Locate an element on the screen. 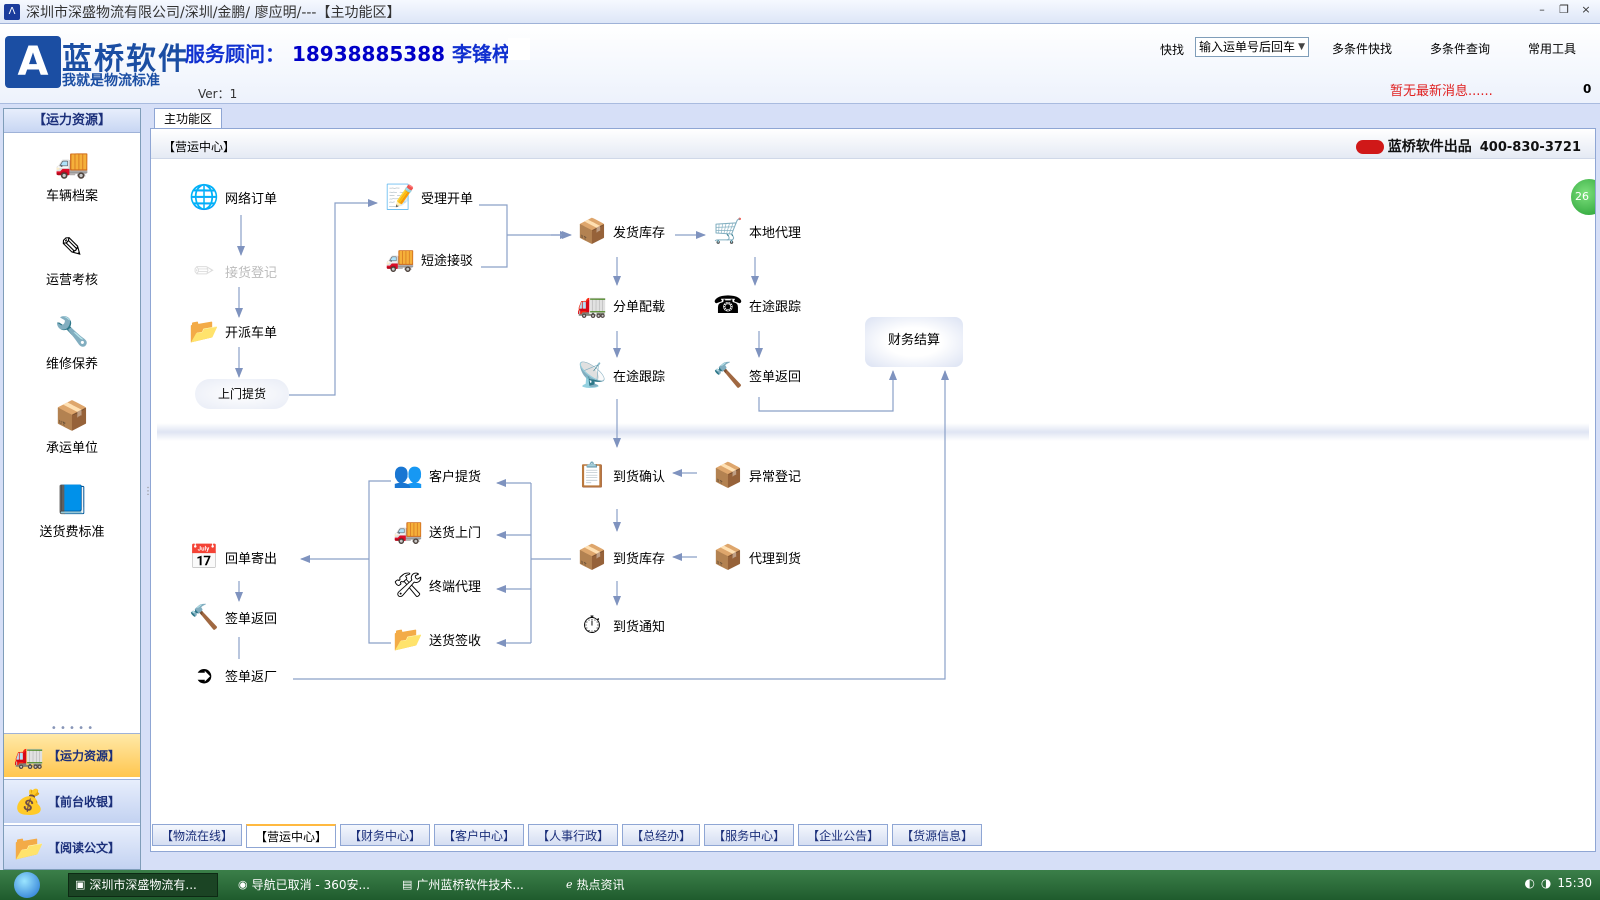  network-icon: ◐ is located at coordinates (1529, 883).